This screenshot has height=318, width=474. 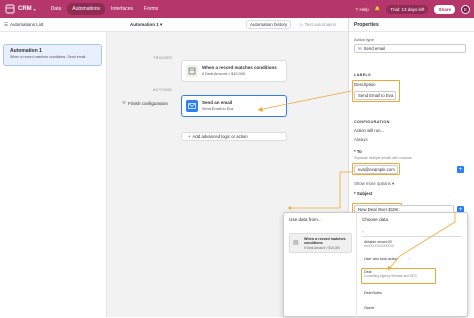 What do you see at coordinates (296, 243) in the screenshot?
I see `record-icon: ▤` at bounding box center [296, 243].